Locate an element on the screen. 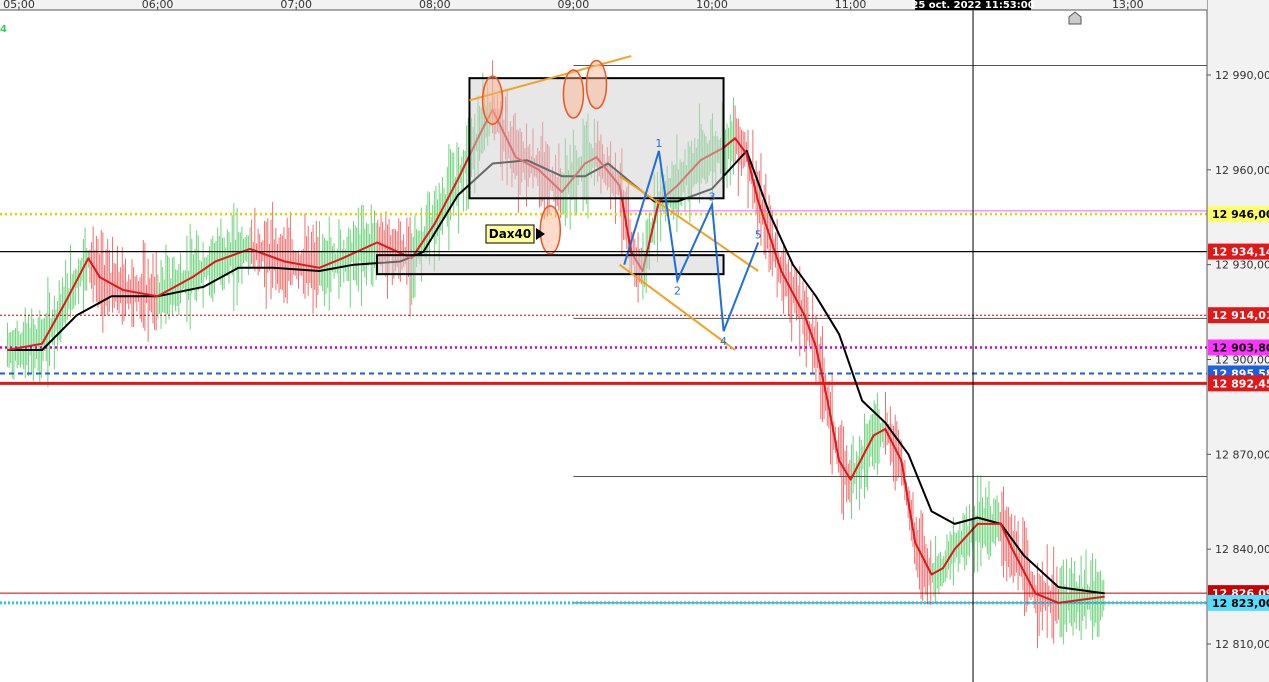 Image resolution: width=1269 pixels, height=682 pixels. price-level-badge-text: 12 934,14 is located at coordinates (1240, 252).